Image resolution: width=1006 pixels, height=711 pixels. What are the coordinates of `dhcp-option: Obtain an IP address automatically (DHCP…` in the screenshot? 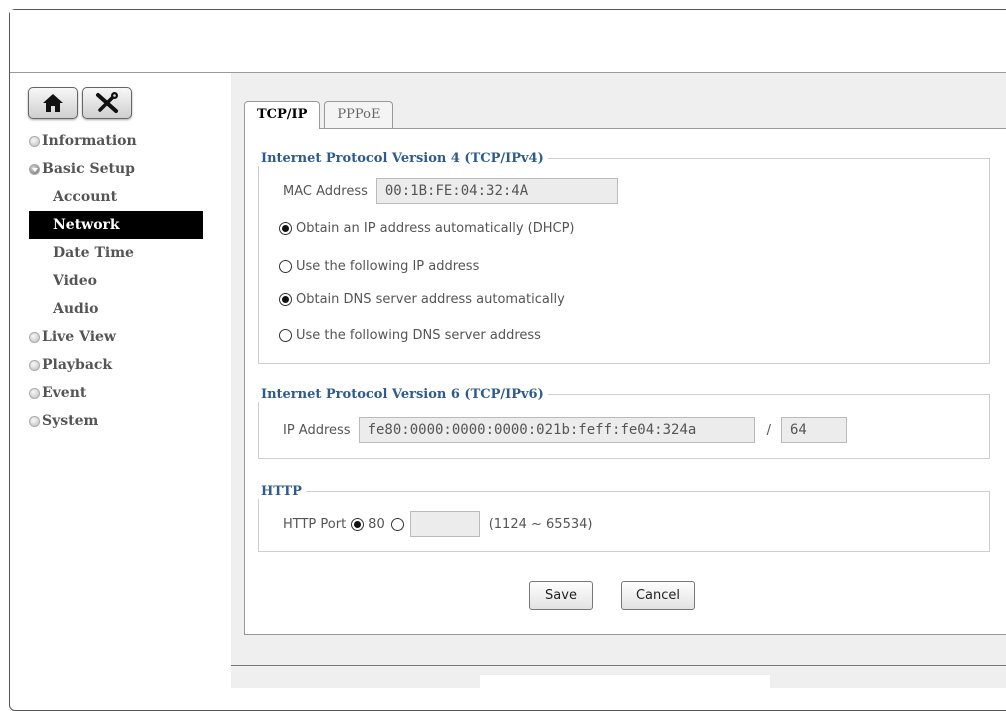 It's located at (426, 228).